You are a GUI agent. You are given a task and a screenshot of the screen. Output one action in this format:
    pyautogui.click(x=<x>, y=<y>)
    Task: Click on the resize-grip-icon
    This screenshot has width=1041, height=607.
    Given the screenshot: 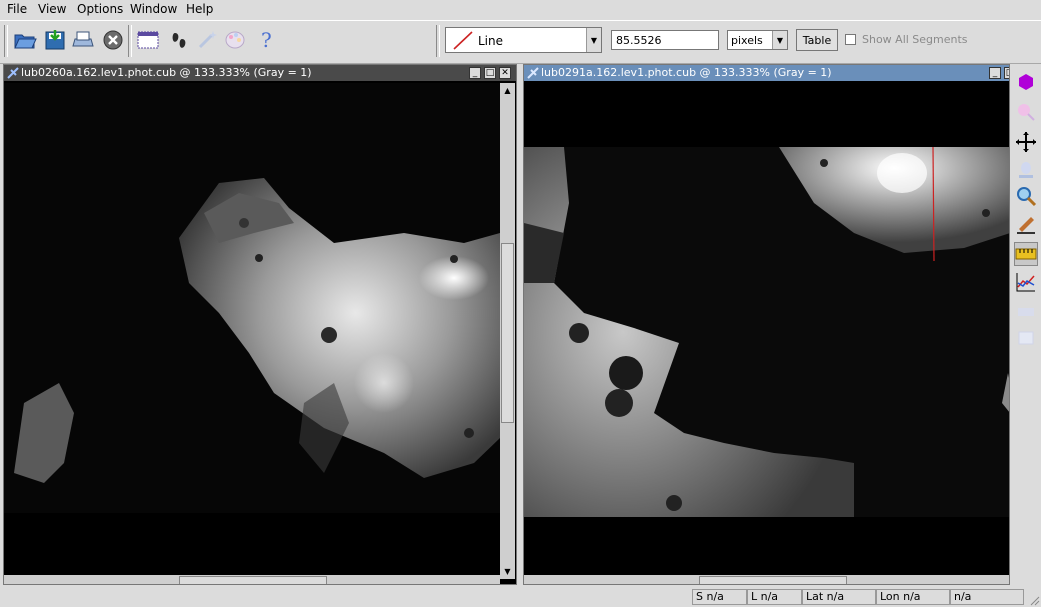 What is the action you would take?
    pyautogui.click(x=1034, y=600)
    